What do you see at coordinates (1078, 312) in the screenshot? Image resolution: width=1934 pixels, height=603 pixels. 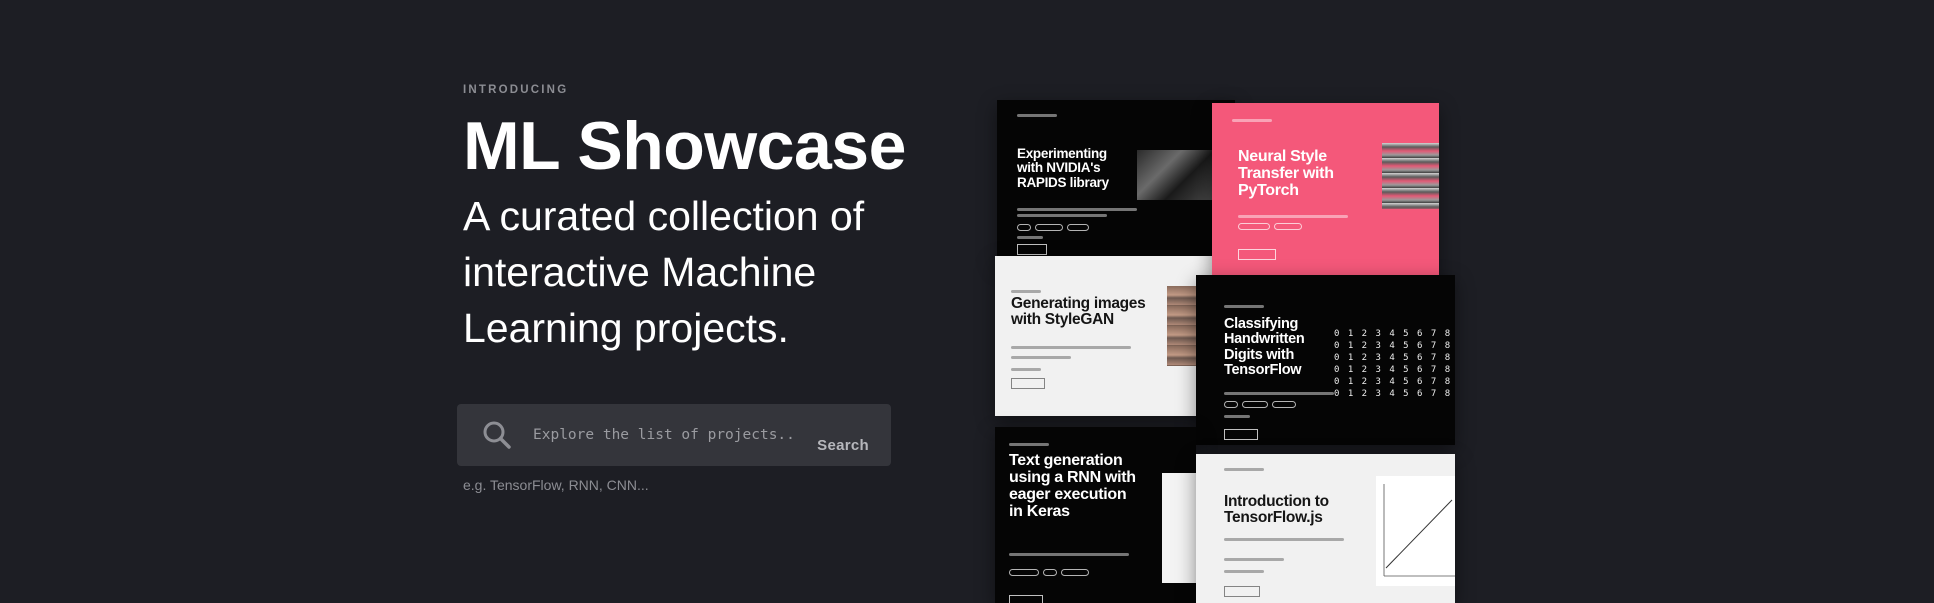 I see `card-title: Generating images with StyleGAN` at bounding box center [1078, 312].